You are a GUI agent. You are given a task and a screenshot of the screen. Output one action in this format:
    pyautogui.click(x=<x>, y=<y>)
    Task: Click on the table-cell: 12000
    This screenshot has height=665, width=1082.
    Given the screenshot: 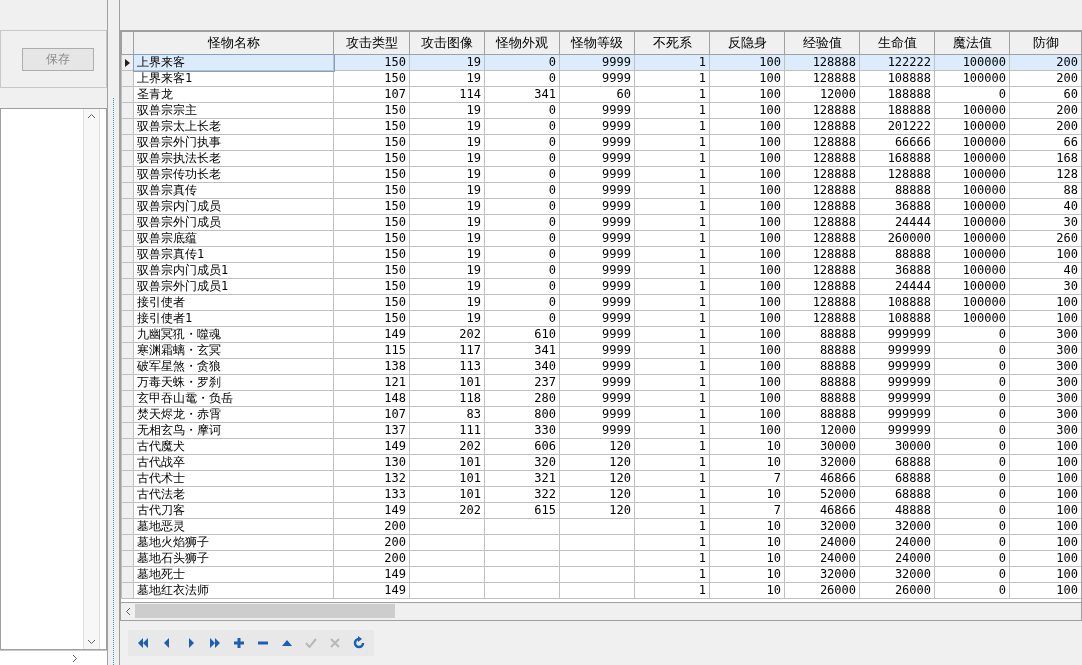 What is the action you would take?
    pyautogui.click(x=822, y=94)
    